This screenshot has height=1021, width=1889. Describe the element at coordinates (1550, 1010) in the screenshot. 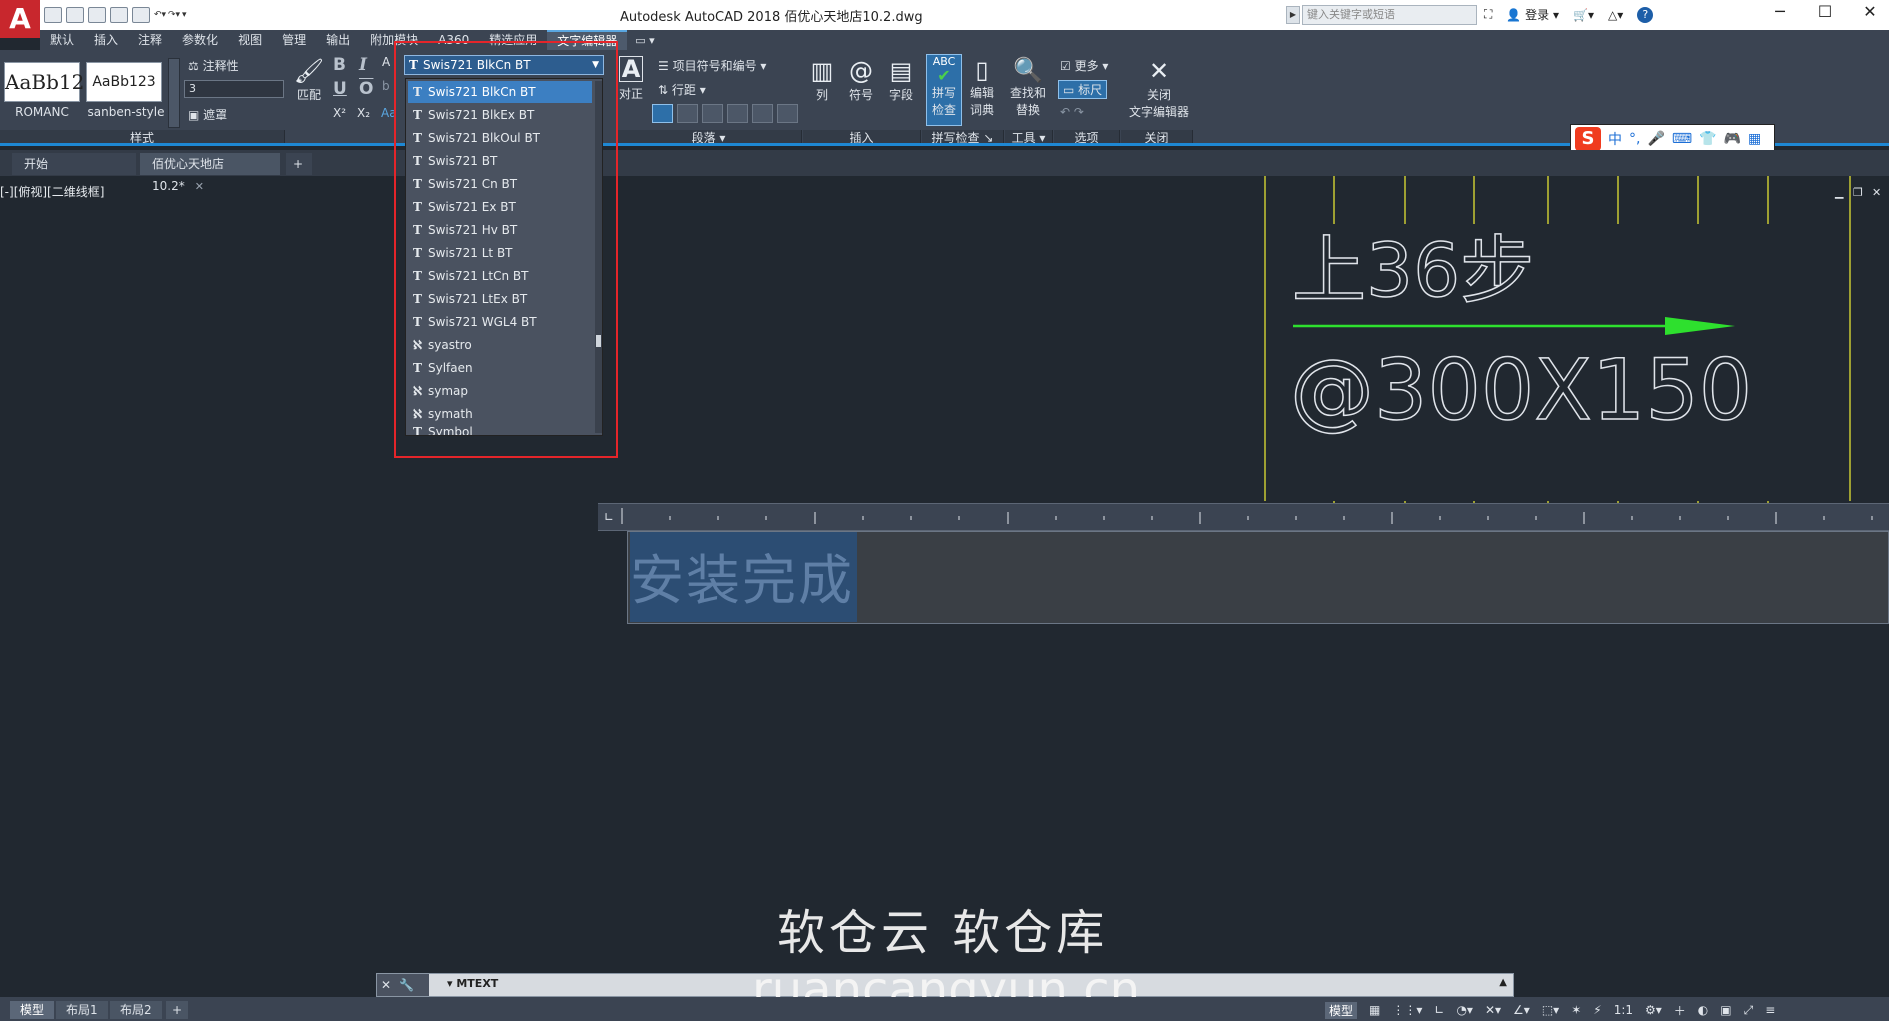

I see `selection-cycling-icon: ⬚▾` at that location.